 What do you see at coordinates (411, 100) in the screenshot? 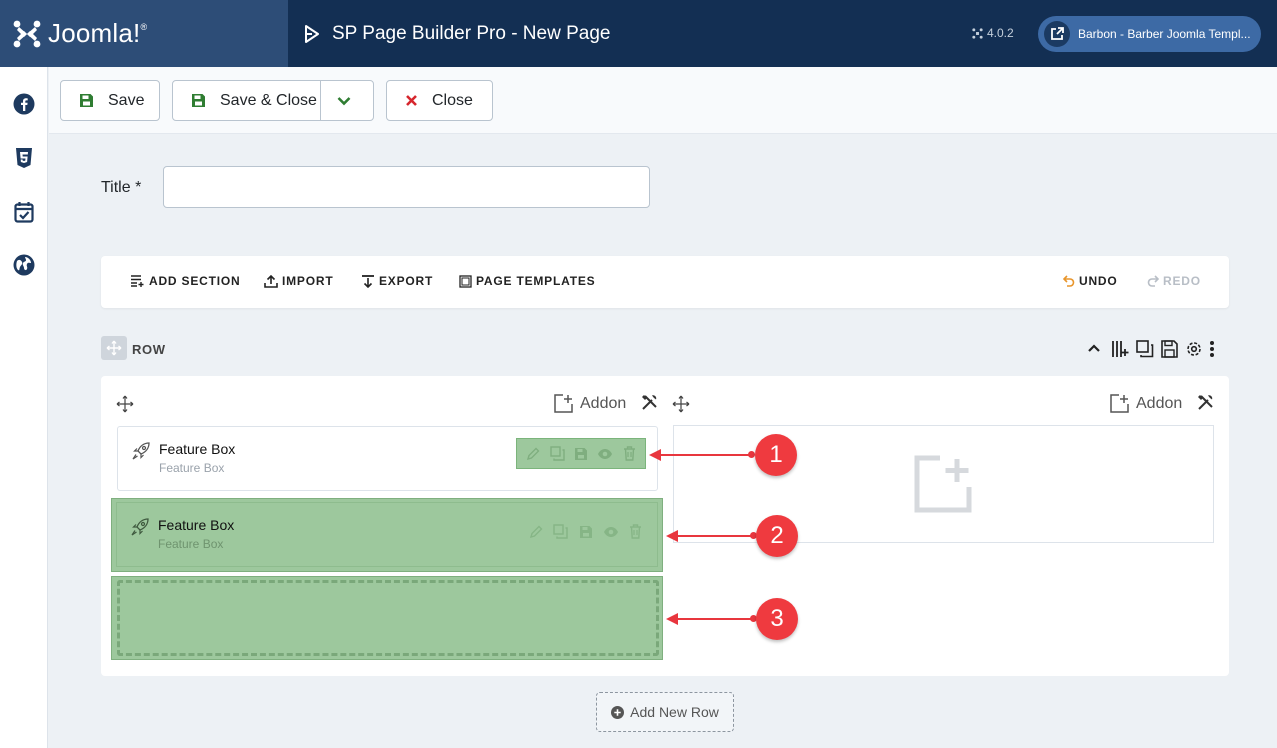
I see `close-icon` at bounding box center [411, 100].